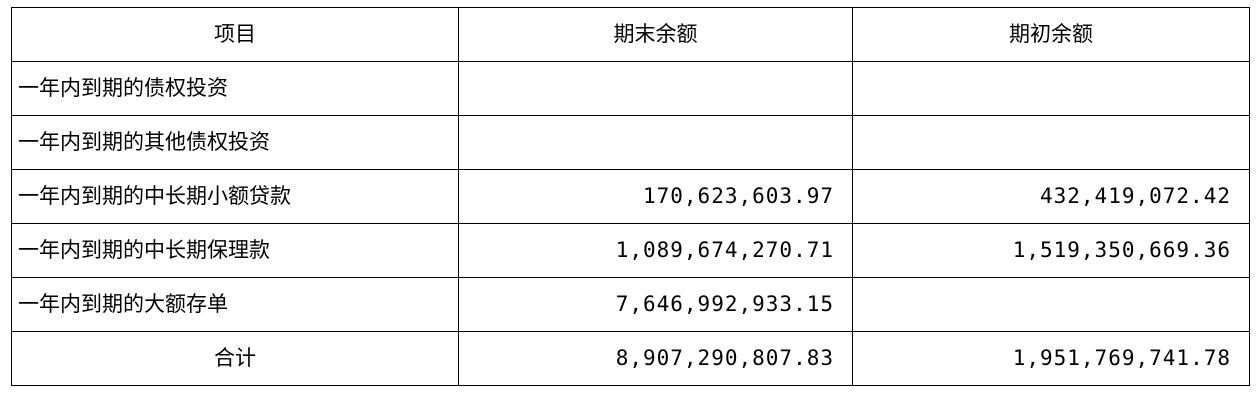  Describe the element at coordinates (235, 358) in the screenshot. I see `total-label: 合计` at that location.